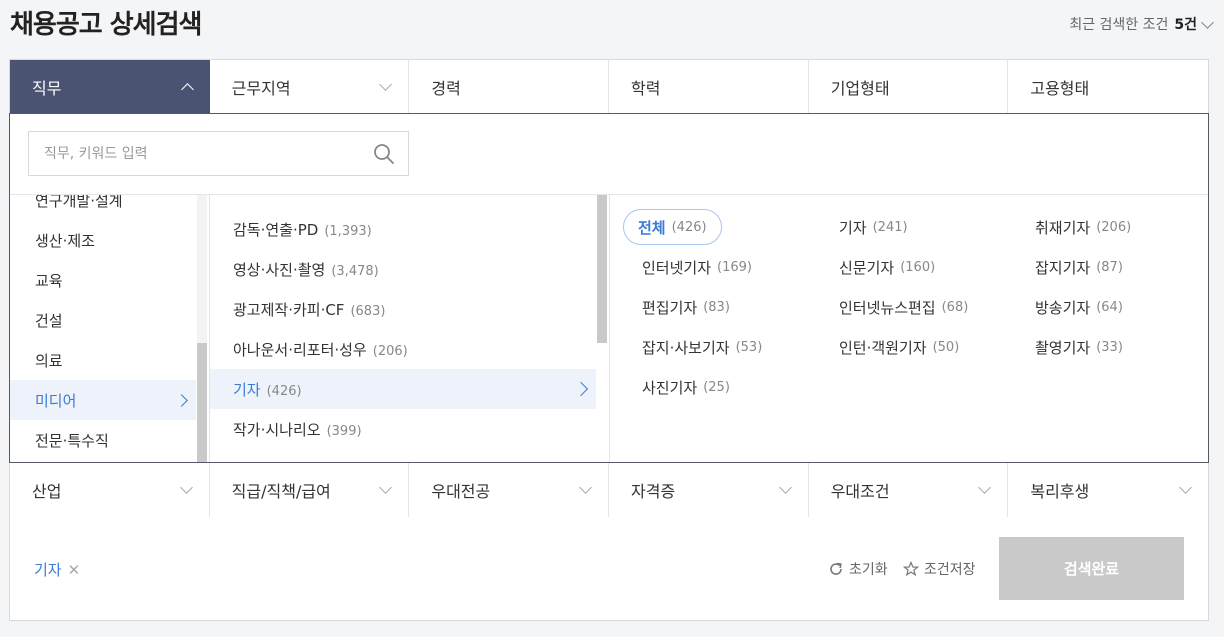 Image resolution: width=1224 pixels, height=637 pixels. What do you see at coordinates (1091, 568) in the screenshot?
I see `search-complete-button: 검색완료` at bounding box center [1091, 568].